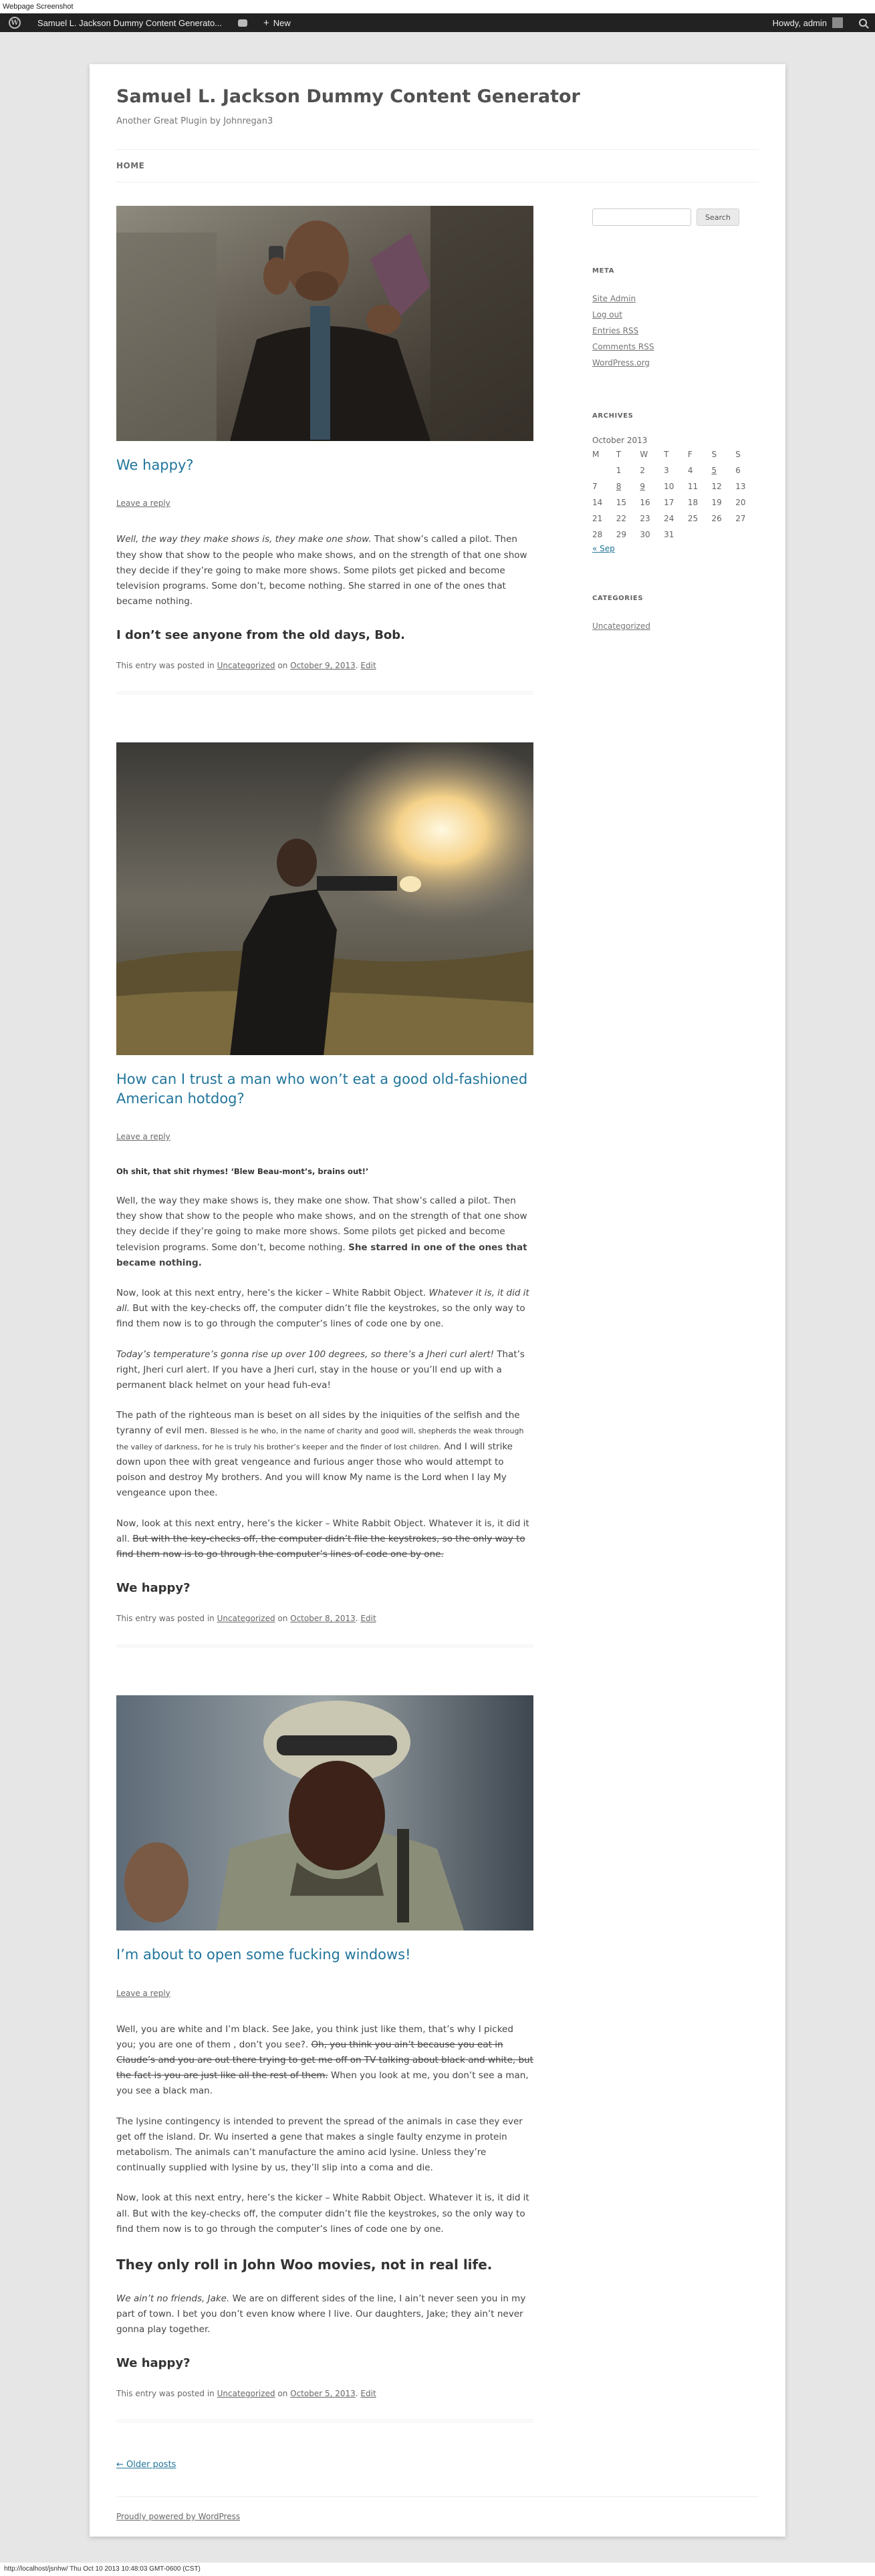  Describe the element at coordinates (437, 2508) in the screenshot. I see `footer-credit-link: Proudly powered by WordPress` at that location.